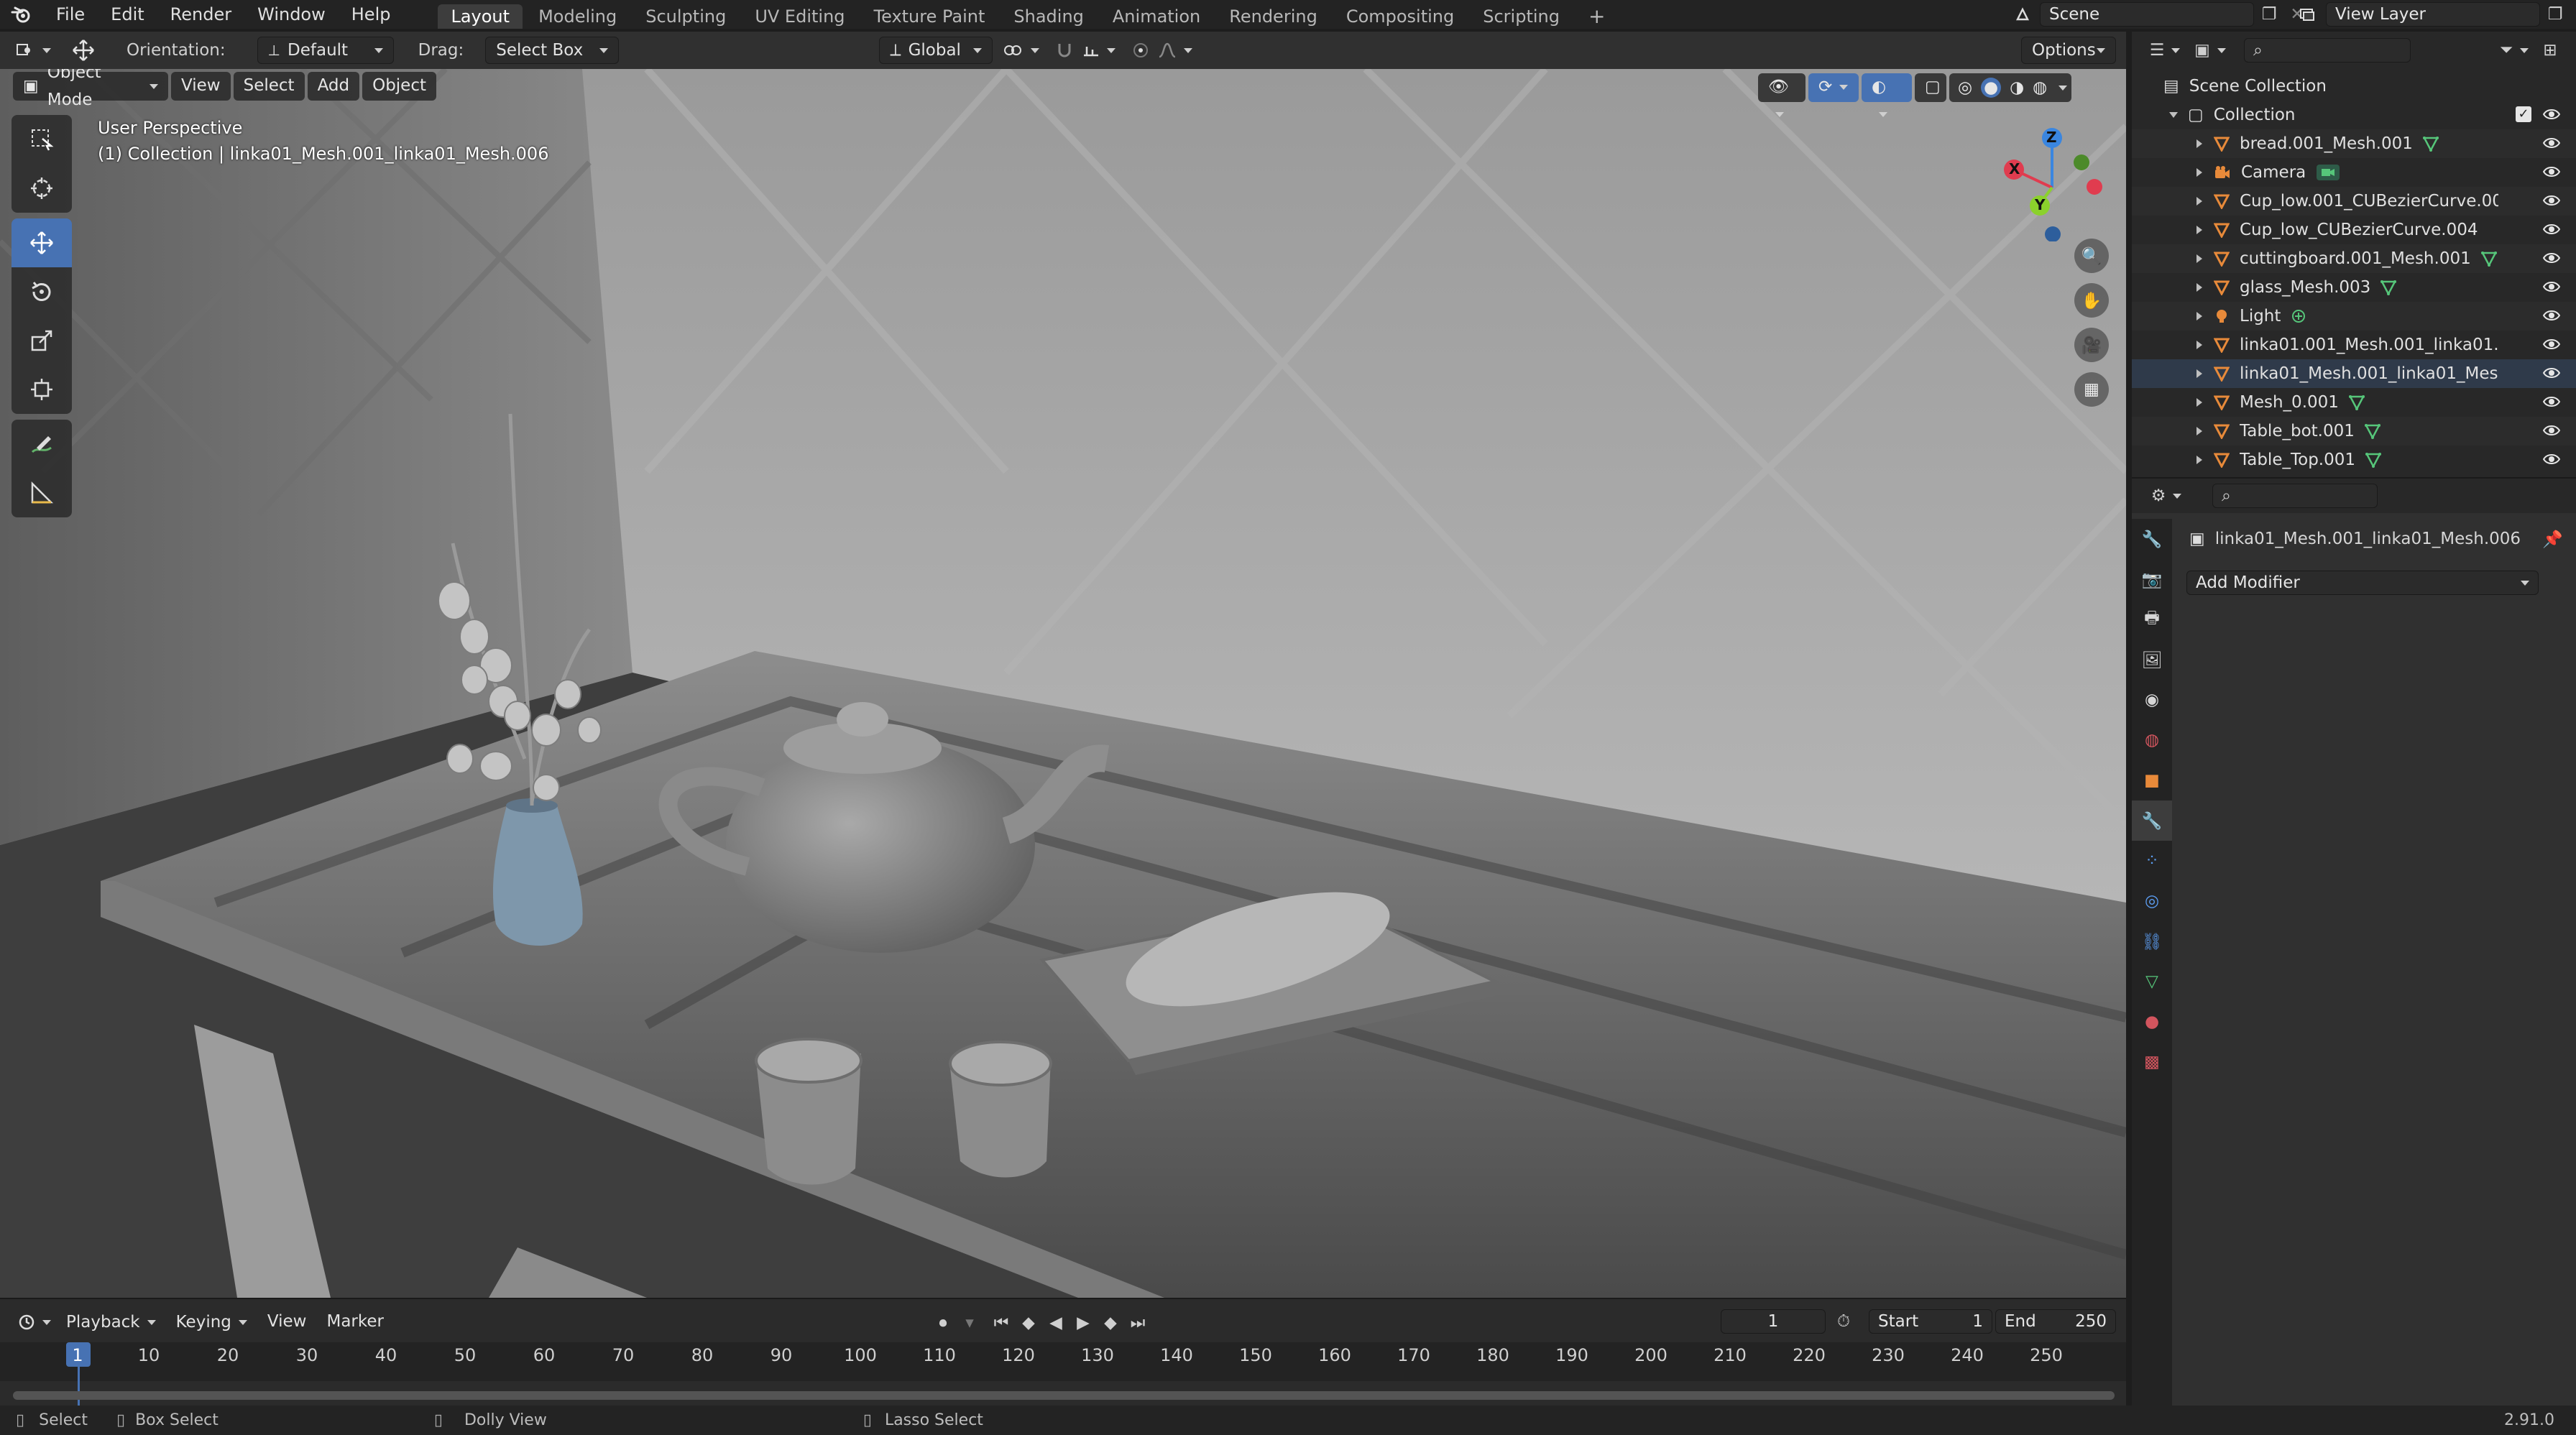  I want to click on camera-view-icon: 🎥, so click(2091, 345).